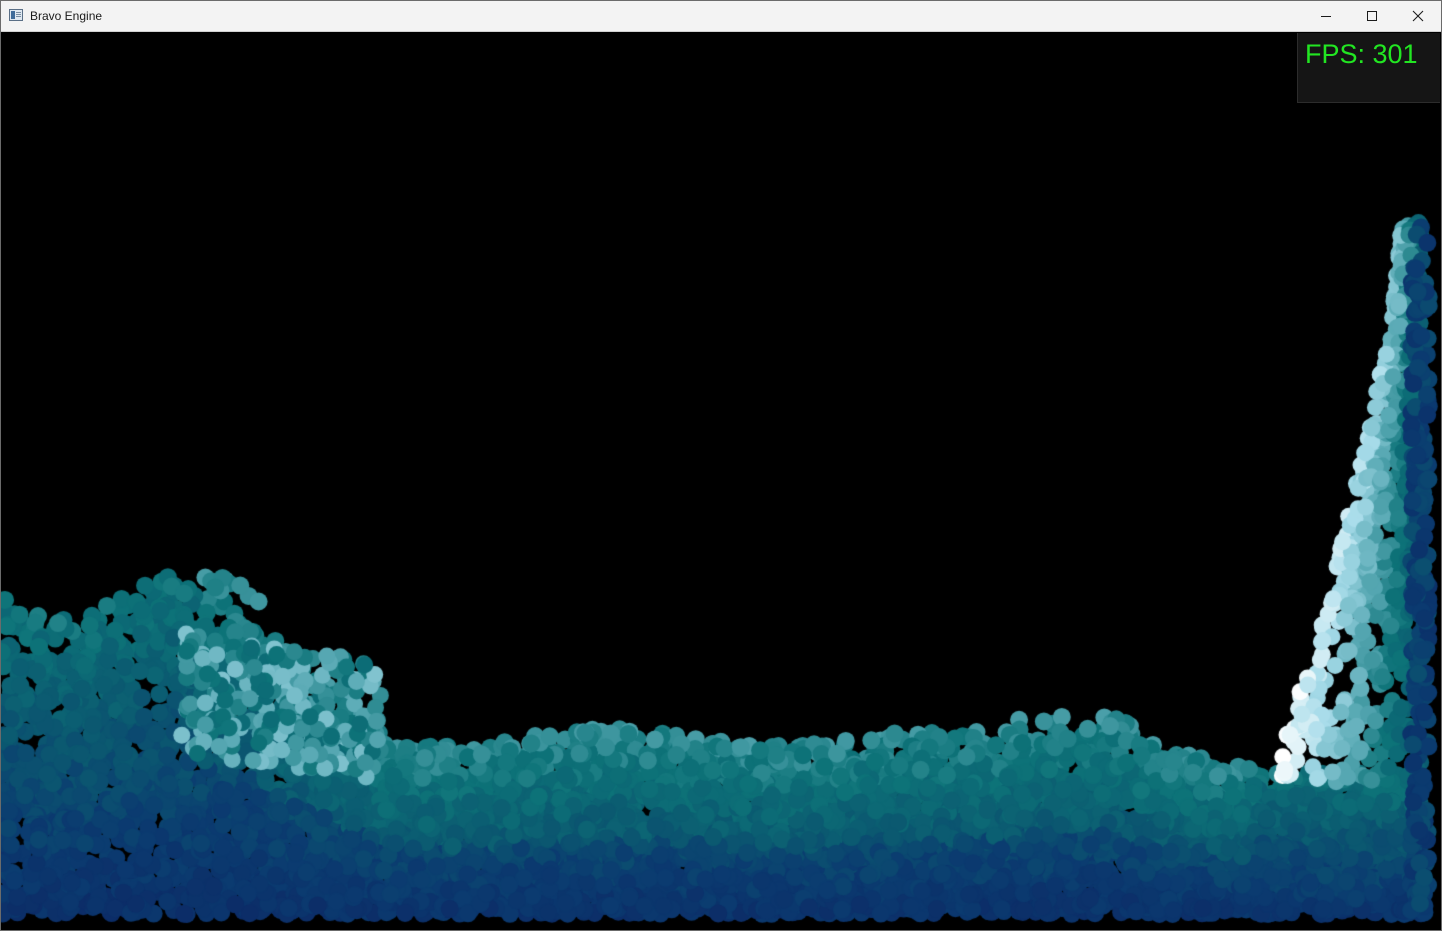  I want to click on app-icon, so click(16, 15).